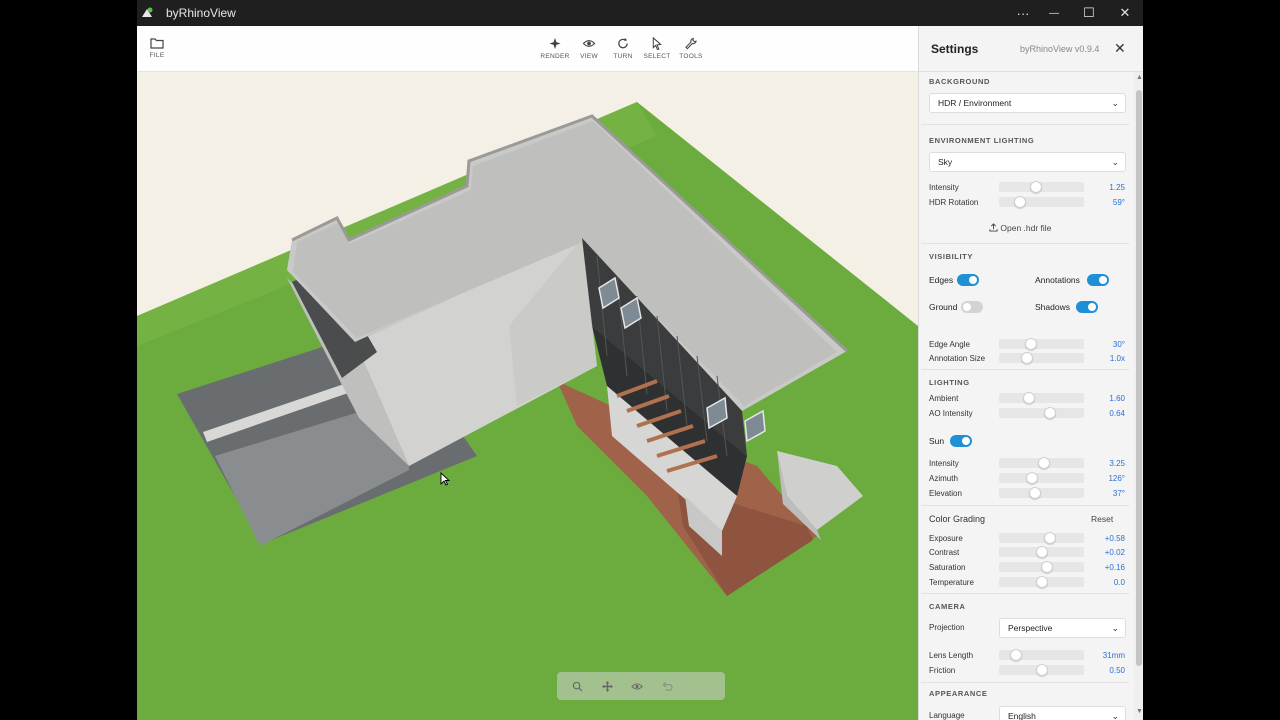 This screenshot has width=1280, height=720. What do you see at coordinates (657, 56) in the screenshot?
I see `select-label: SELECT` at bounding box center [657, 56].